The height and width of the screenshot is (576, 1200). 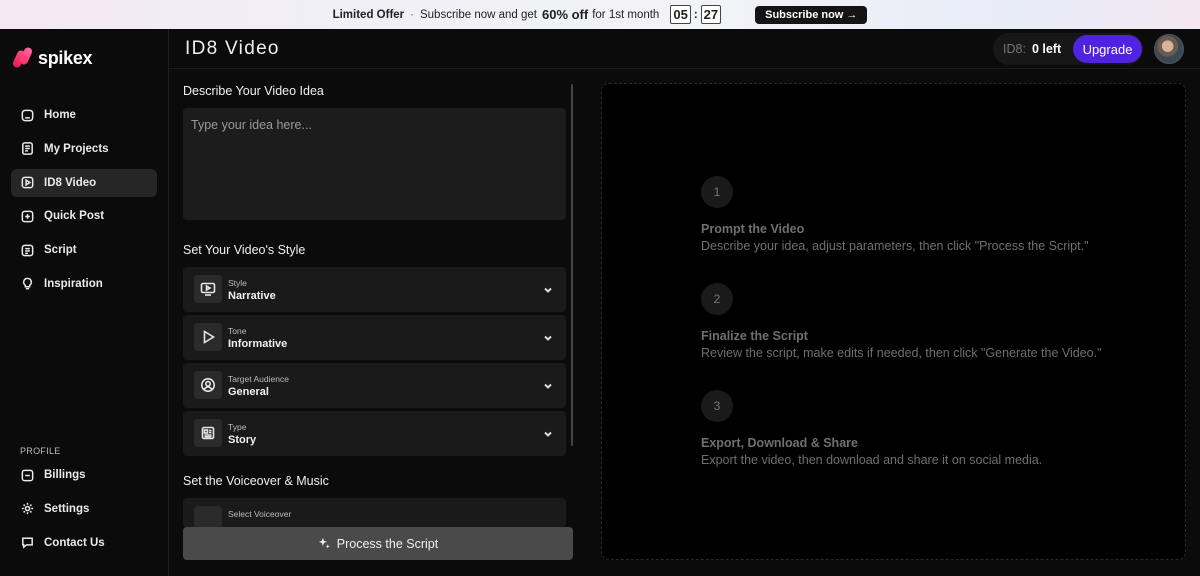 I want to click on spikex-logo-icon, so click(x=23, y=57).